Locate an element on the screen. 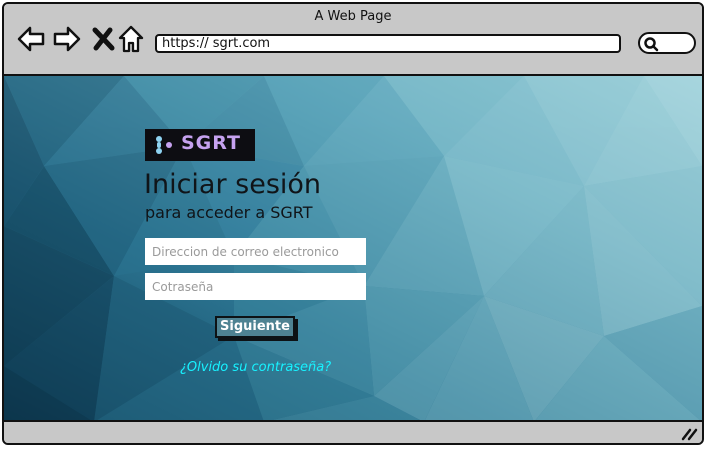  forward-arrow-icon is located at coordinates (67, 39).